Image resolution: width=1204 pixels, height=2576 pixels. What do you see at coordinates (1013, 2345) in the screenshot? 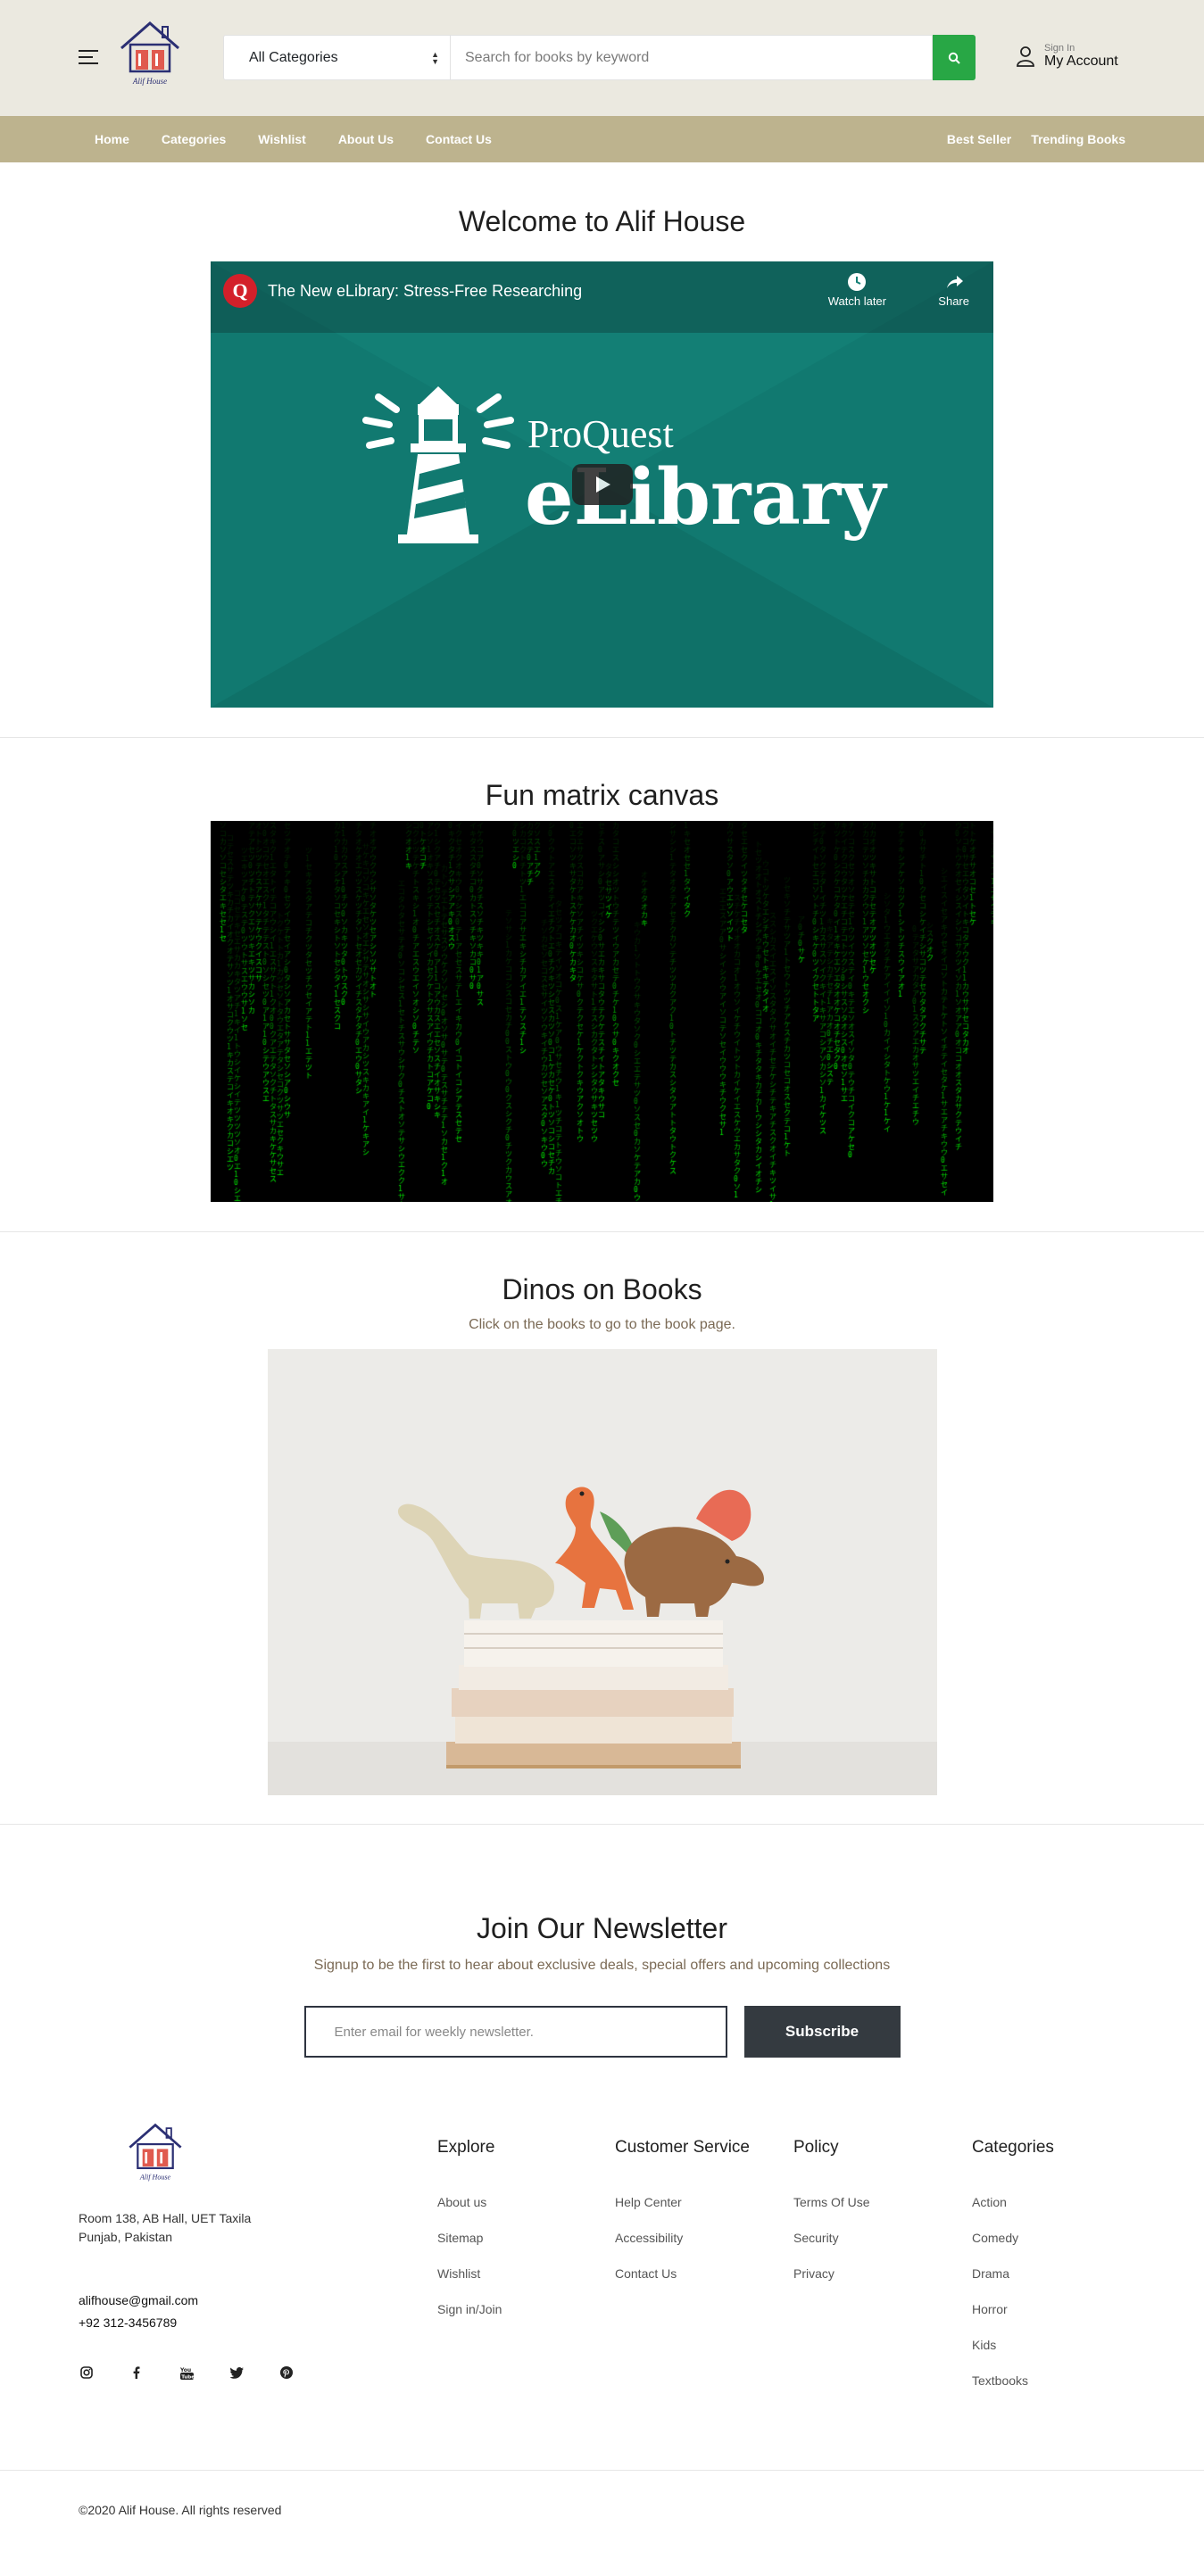
I see `footer-link-kids: Kids` at bounding box center [1013, 2345].